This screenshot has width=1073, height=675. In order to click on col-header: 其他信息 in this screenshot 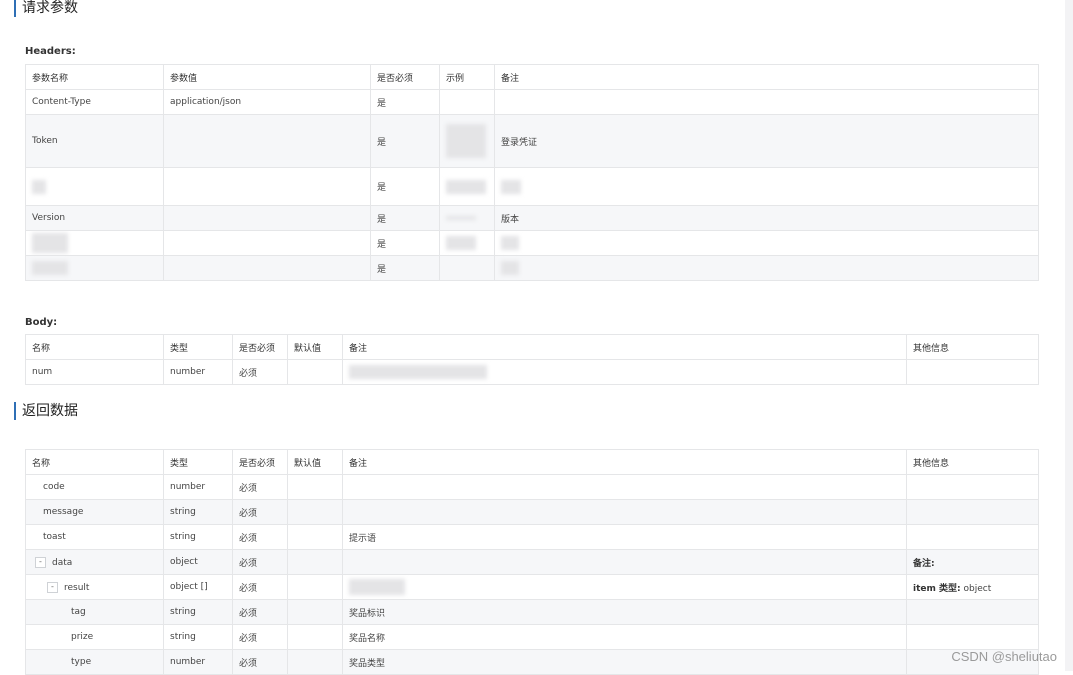, I will do `click(972, 347)`.